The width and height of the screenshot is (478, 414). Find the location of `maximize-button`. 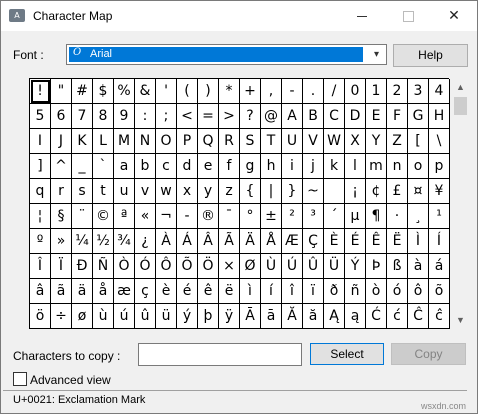

maximize-button is located at coordinates (408, 16).